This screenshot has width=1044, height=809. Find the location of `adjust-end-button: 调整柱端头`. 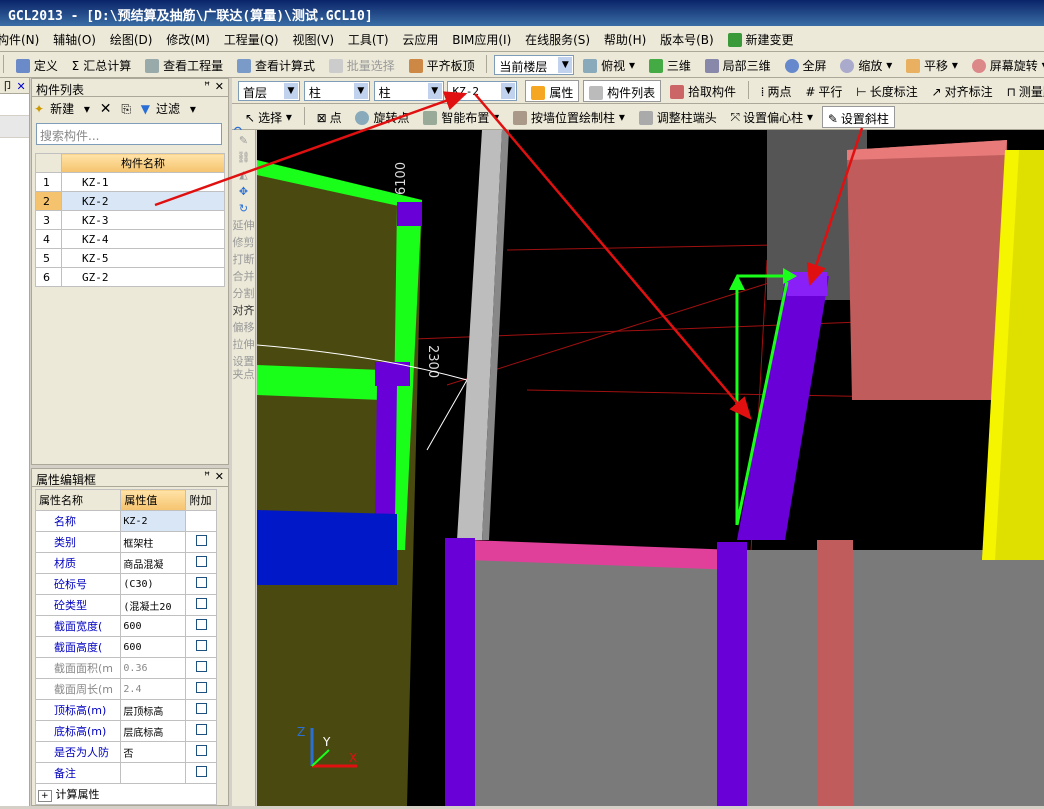

adjust-end-button: 调整柱端头 is located at coordinates (678, 117).